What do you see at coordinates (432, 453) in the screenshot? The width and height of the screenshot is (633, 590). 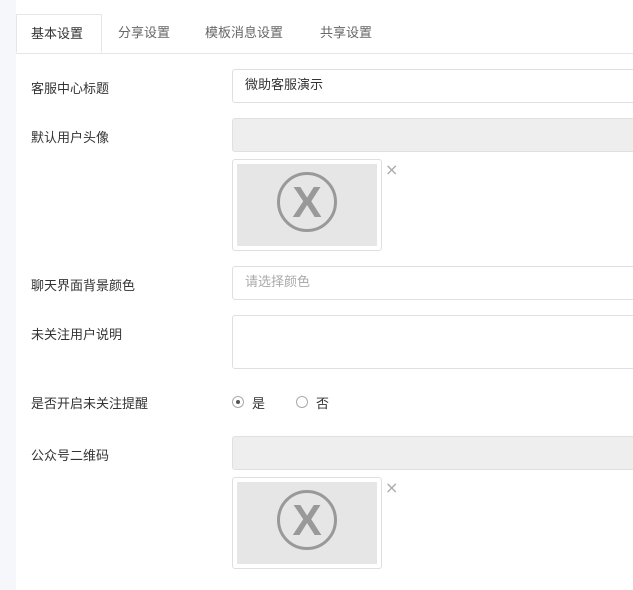 I see `qrcode-url-input` at bounding box center [432, 453].